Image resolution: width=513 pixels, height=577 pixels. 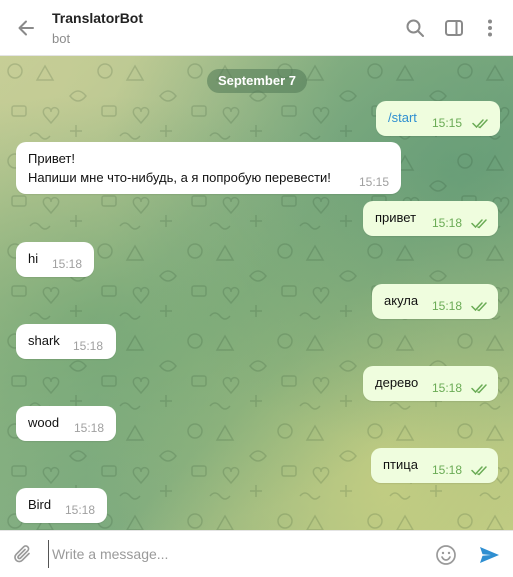 I want to click on message-incoming: hi 15:18, so click(x=55, y=259).